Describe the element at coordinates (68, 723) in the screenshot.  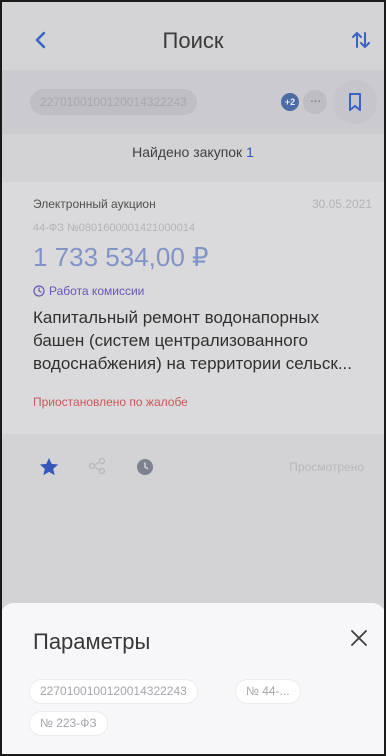
I see `parameter-chip: № 223-ФЗ` at that location.